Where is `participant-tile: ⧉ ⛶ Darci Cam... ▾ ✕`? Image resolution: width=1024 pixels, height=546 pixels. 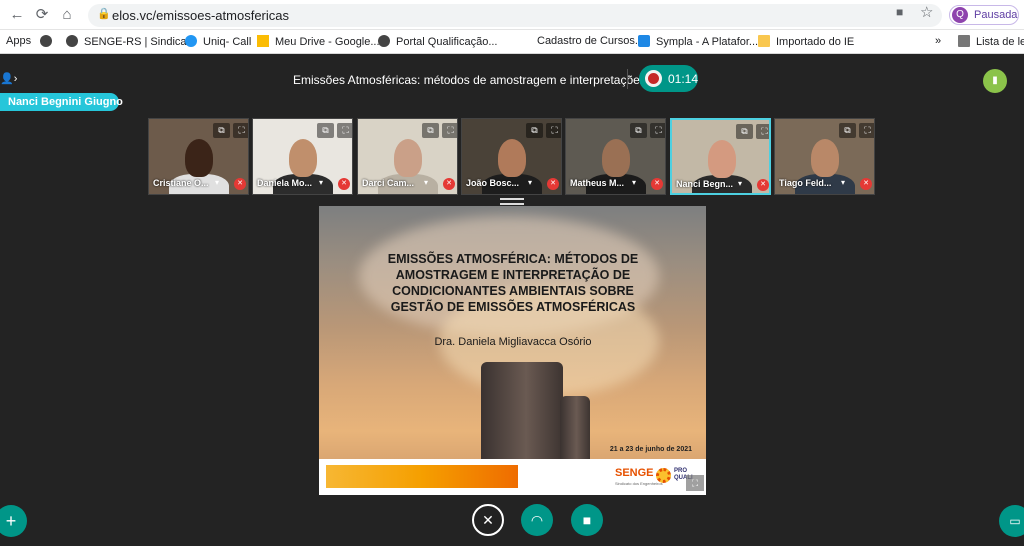
participant-tile: ⧉ ⛶ Darci Cam... ▾ ✕ is located at coordinates (407, 156).